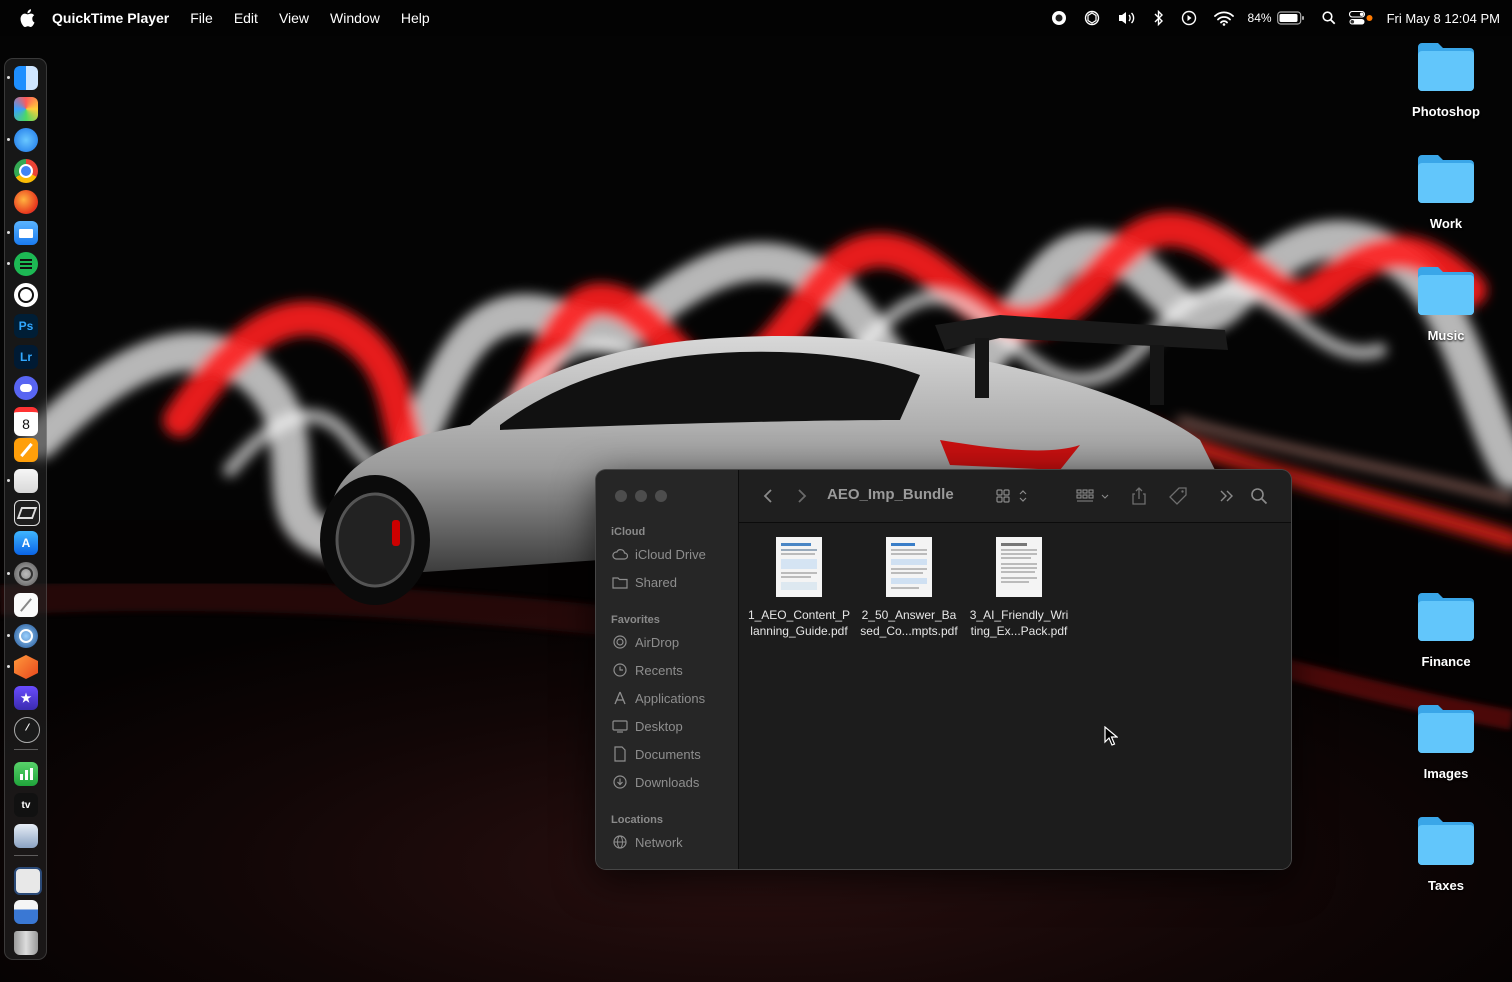  I want to click on firefox-icon, so click(26, 202).